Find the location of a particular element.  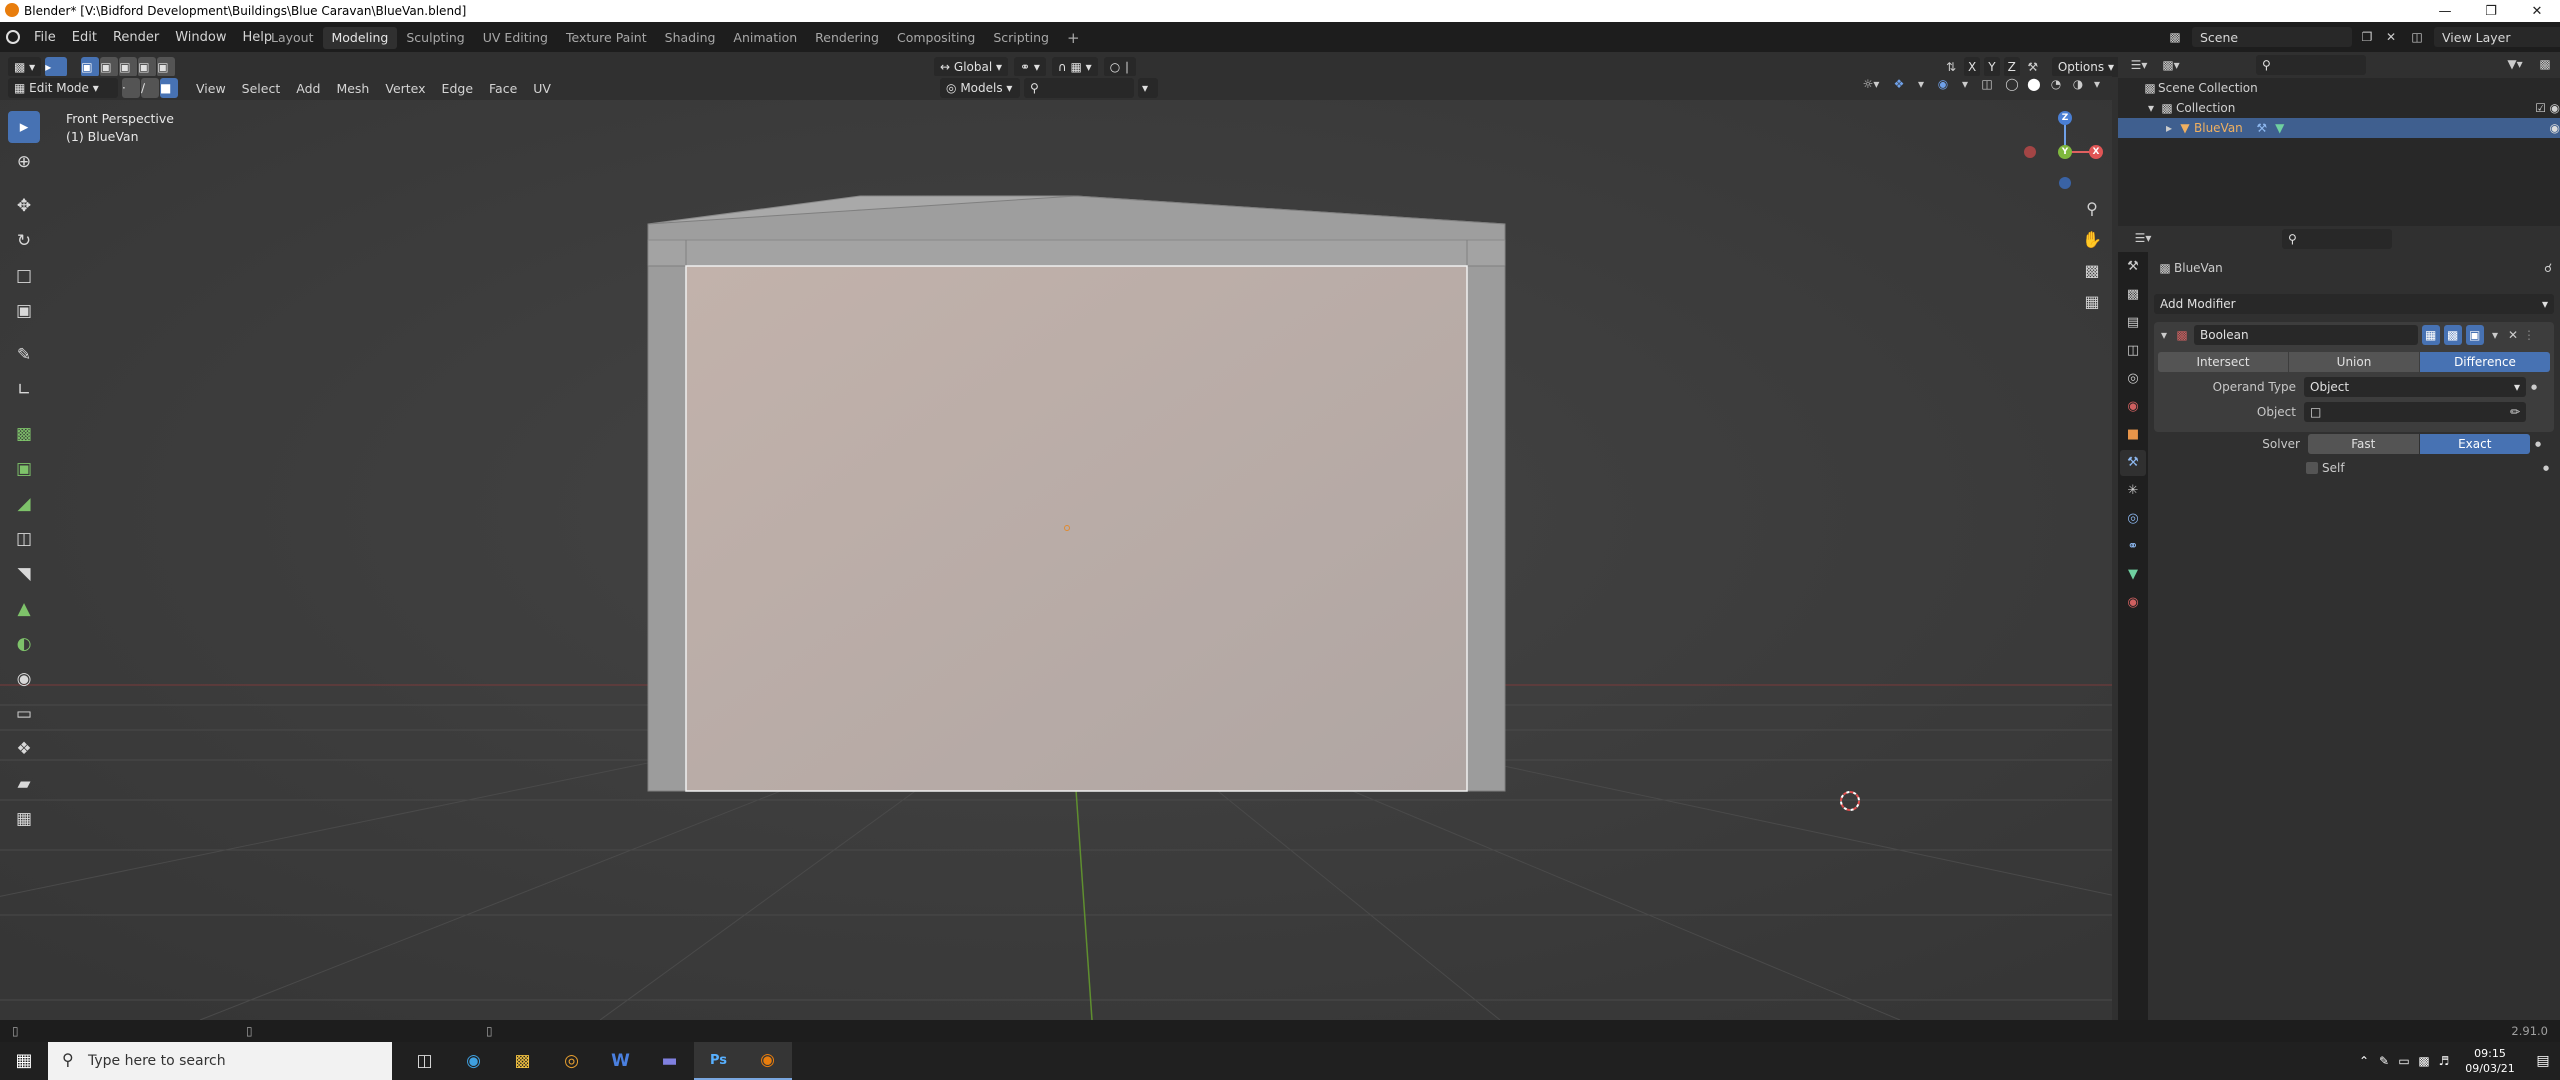

move-tool-icon: ✥ is located at coordinates (24, 206).